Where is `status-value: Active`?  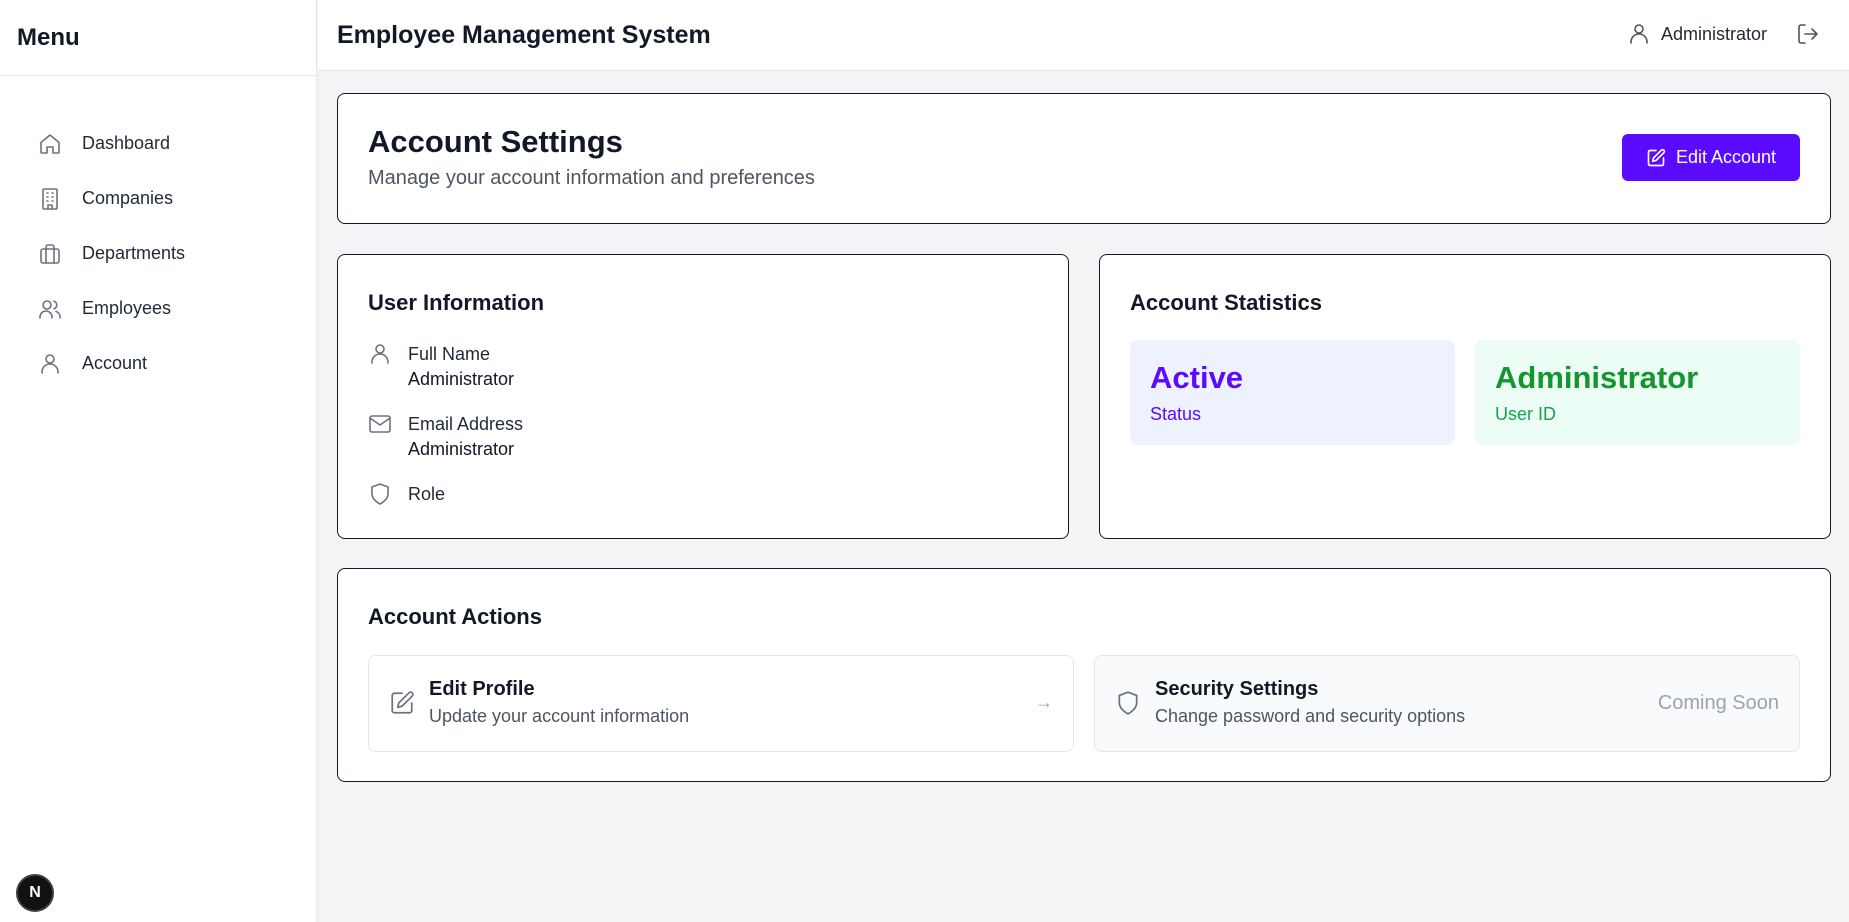
status-value: Active is located at coordinates (1197, 377).